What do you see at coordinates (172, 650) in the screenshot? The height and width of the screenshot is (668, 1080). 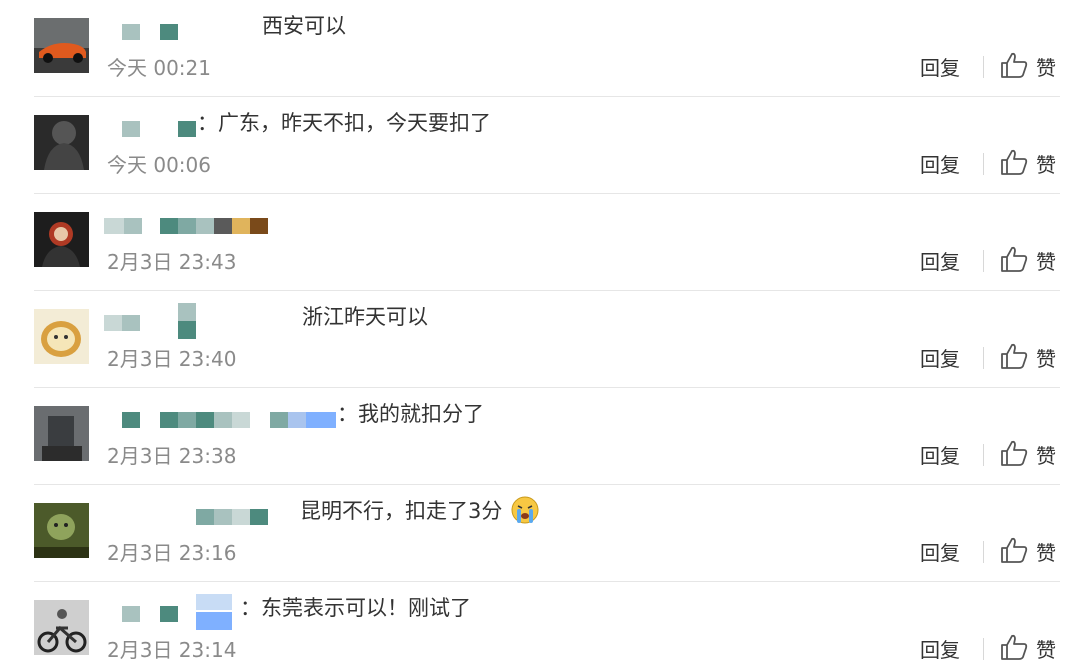 I see `comment-time: 2月3日 23:14` at bounding box center [172, 650].